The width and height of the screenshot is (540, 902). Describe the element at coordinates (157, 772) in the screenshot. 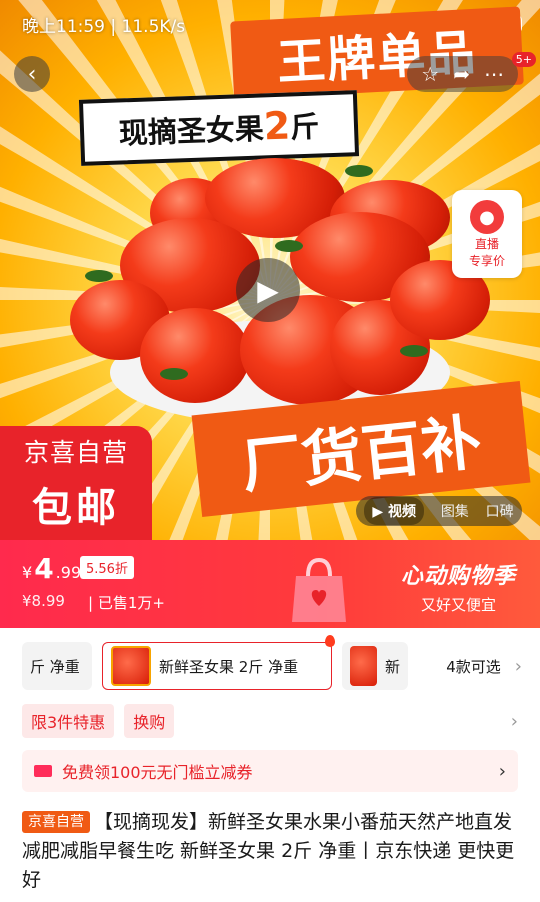

I see `coupon-text: 免费领100元无门槛立减券` at that location.